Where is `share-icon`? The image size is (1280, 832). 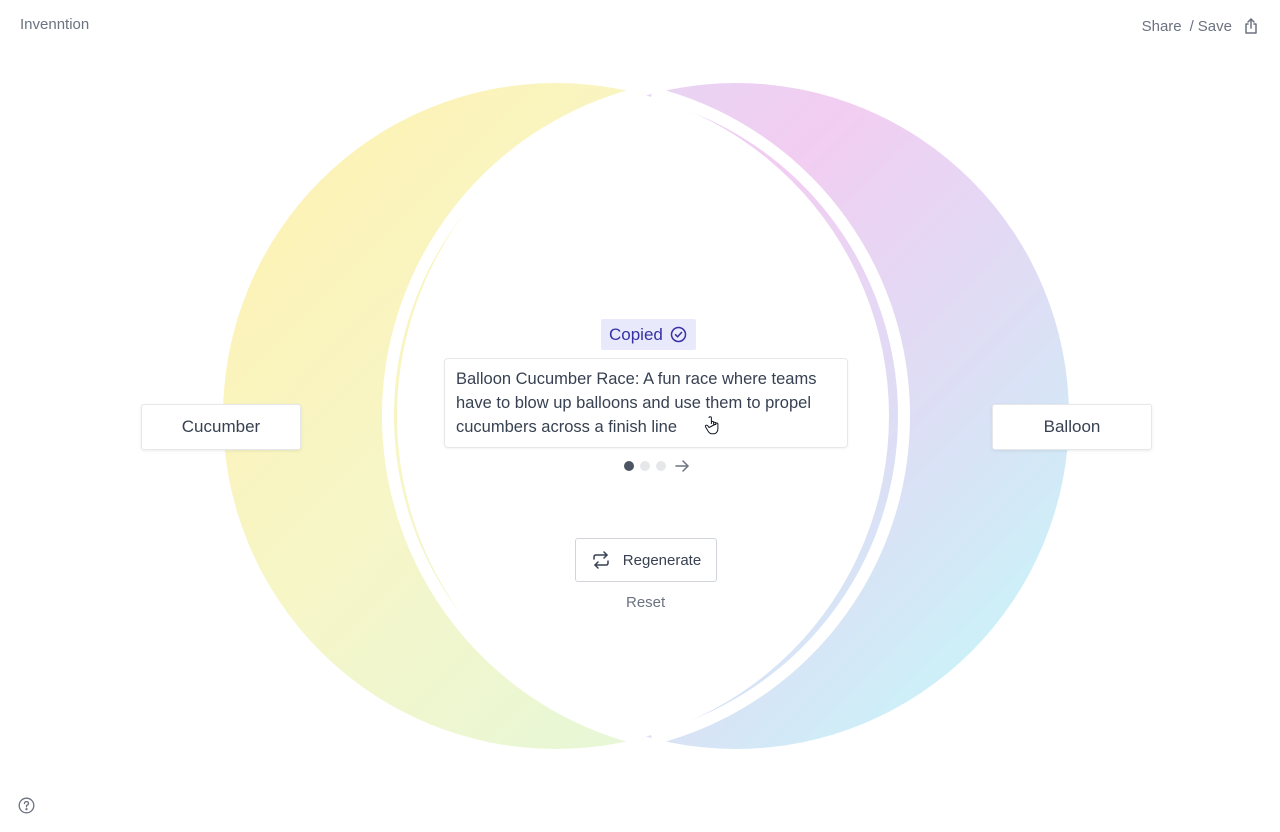 share-icon is located at coordinates (1251, 26).